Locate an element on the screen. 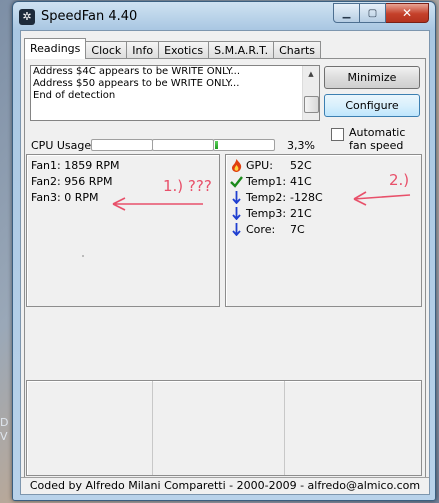 The height and width of the screenshot is (503, 439). temp-value: 21C is located at coordinates (301, 213).